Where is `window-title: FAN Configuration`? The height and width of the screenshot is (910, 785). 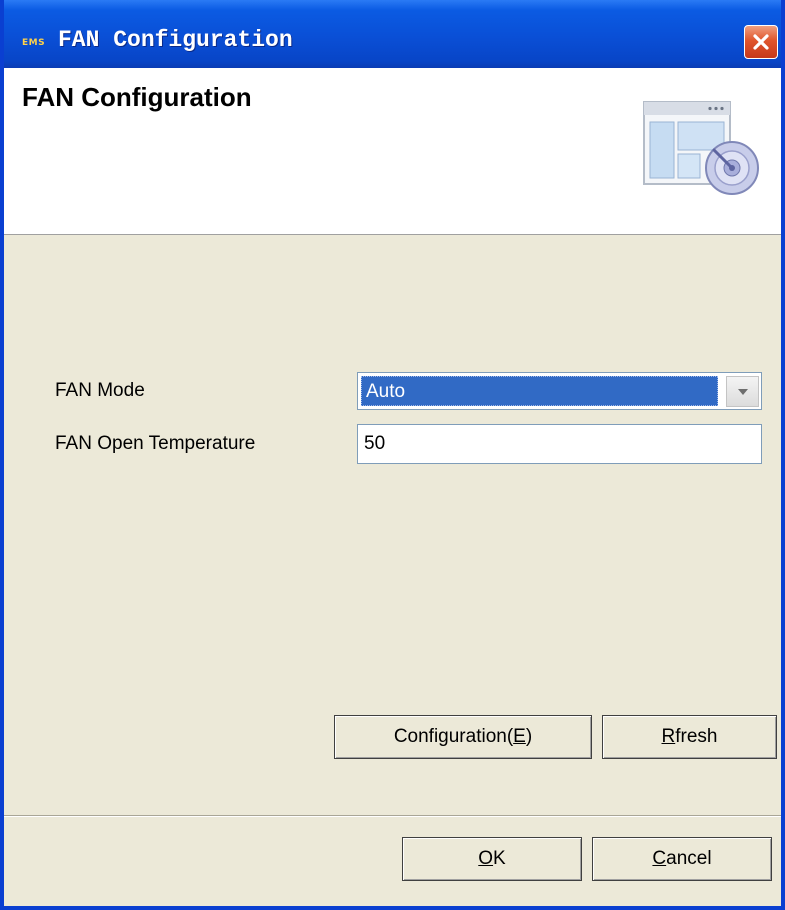 window-title: FAN Configuration is located at coordinates (175, 40).